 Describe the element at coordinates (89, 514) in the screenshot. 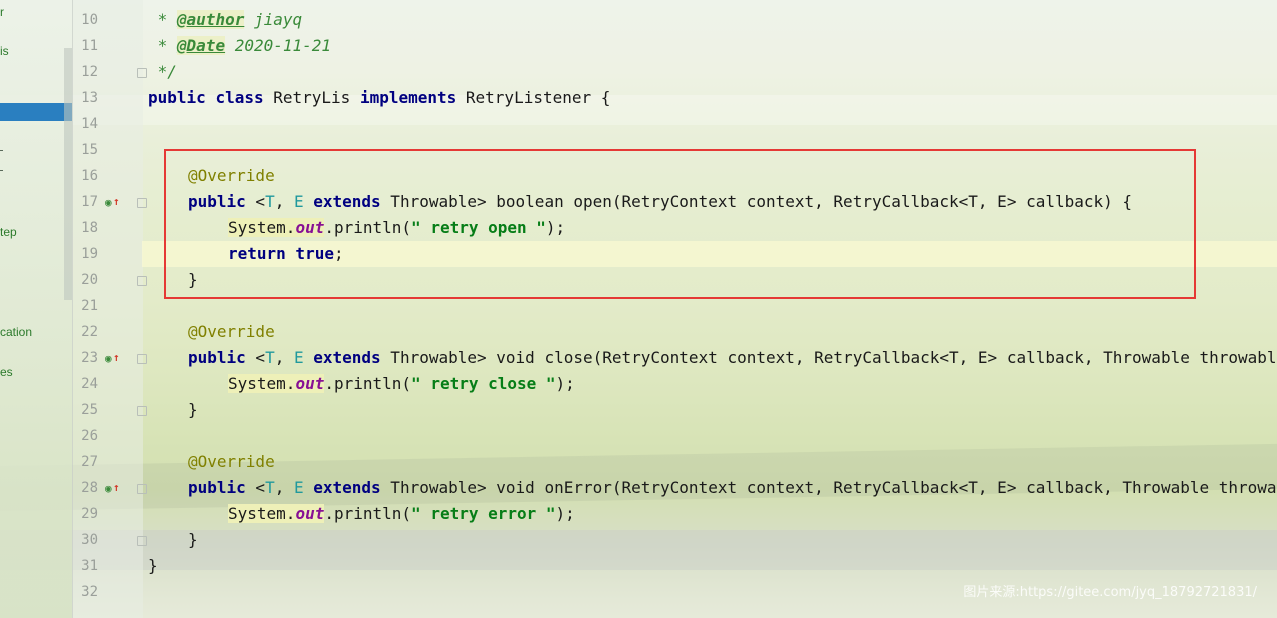

I see `line-number: 29` at that location.